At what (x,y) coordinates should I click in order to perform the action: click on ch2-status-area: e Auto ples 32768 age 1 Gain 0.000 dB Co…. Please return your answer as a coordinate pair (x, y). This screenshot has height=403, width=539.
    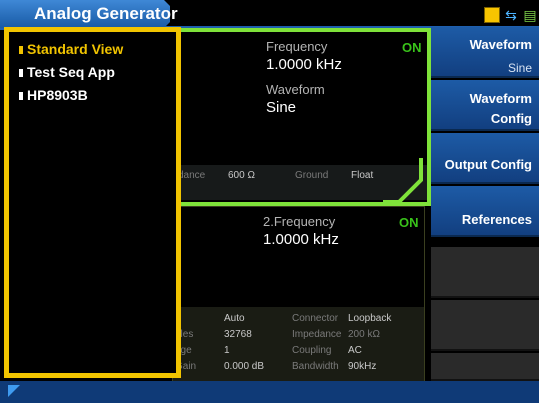
    Looking at the image, I should click on (298, 345).